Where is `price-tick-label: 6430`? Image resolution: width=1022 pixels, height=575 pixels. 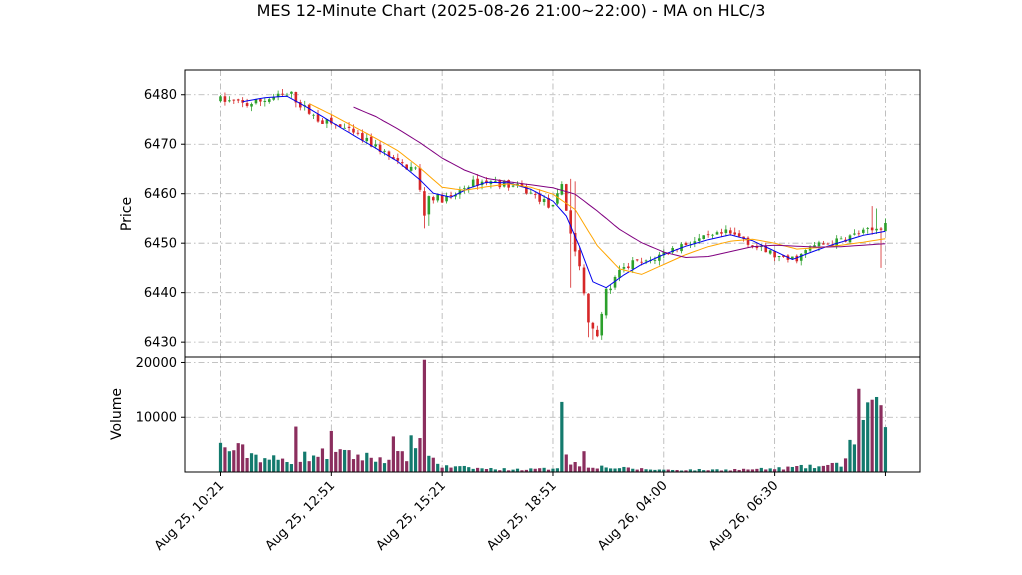
price-tick-label: 6430 is located at coordinates (160, 343).